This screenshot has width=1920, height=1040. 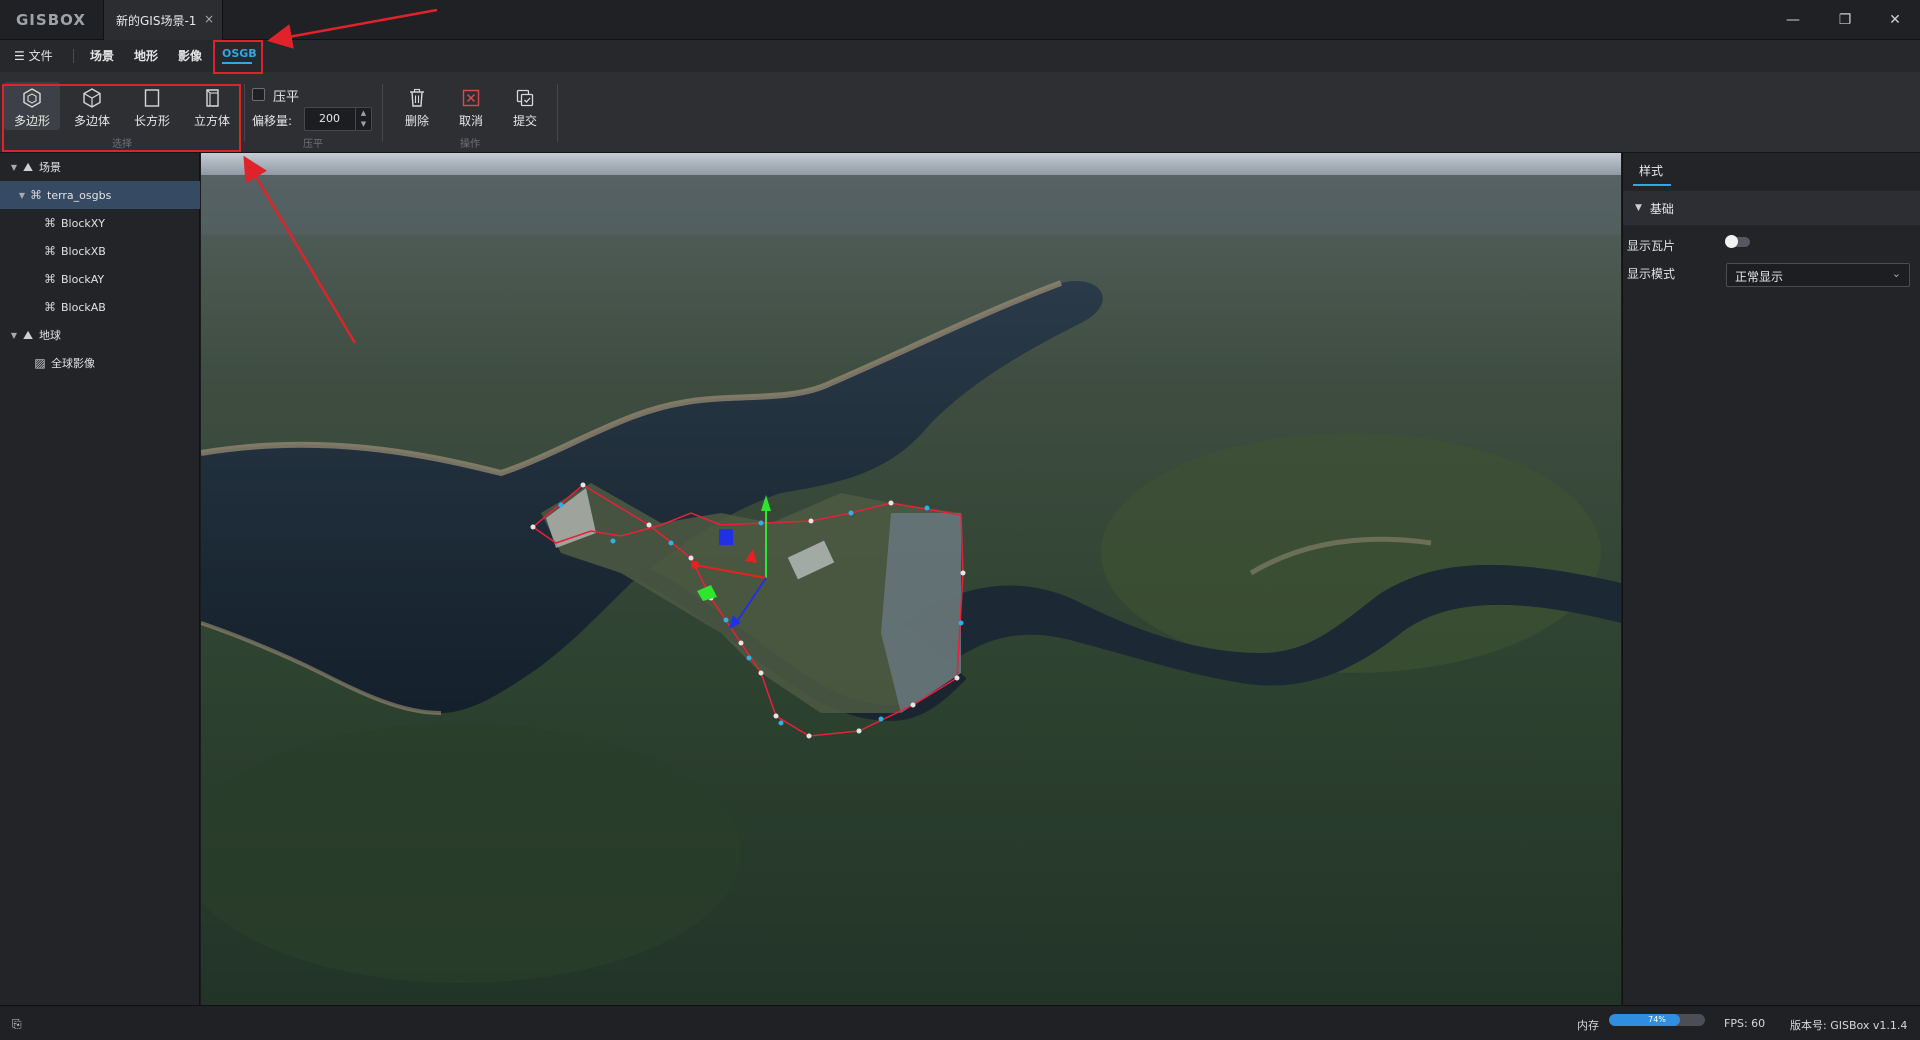 What do you see at coordinates (83, 251) in the screenshot?
I see `tree-item-label: BlockXB` at bounding box center [83, 251].